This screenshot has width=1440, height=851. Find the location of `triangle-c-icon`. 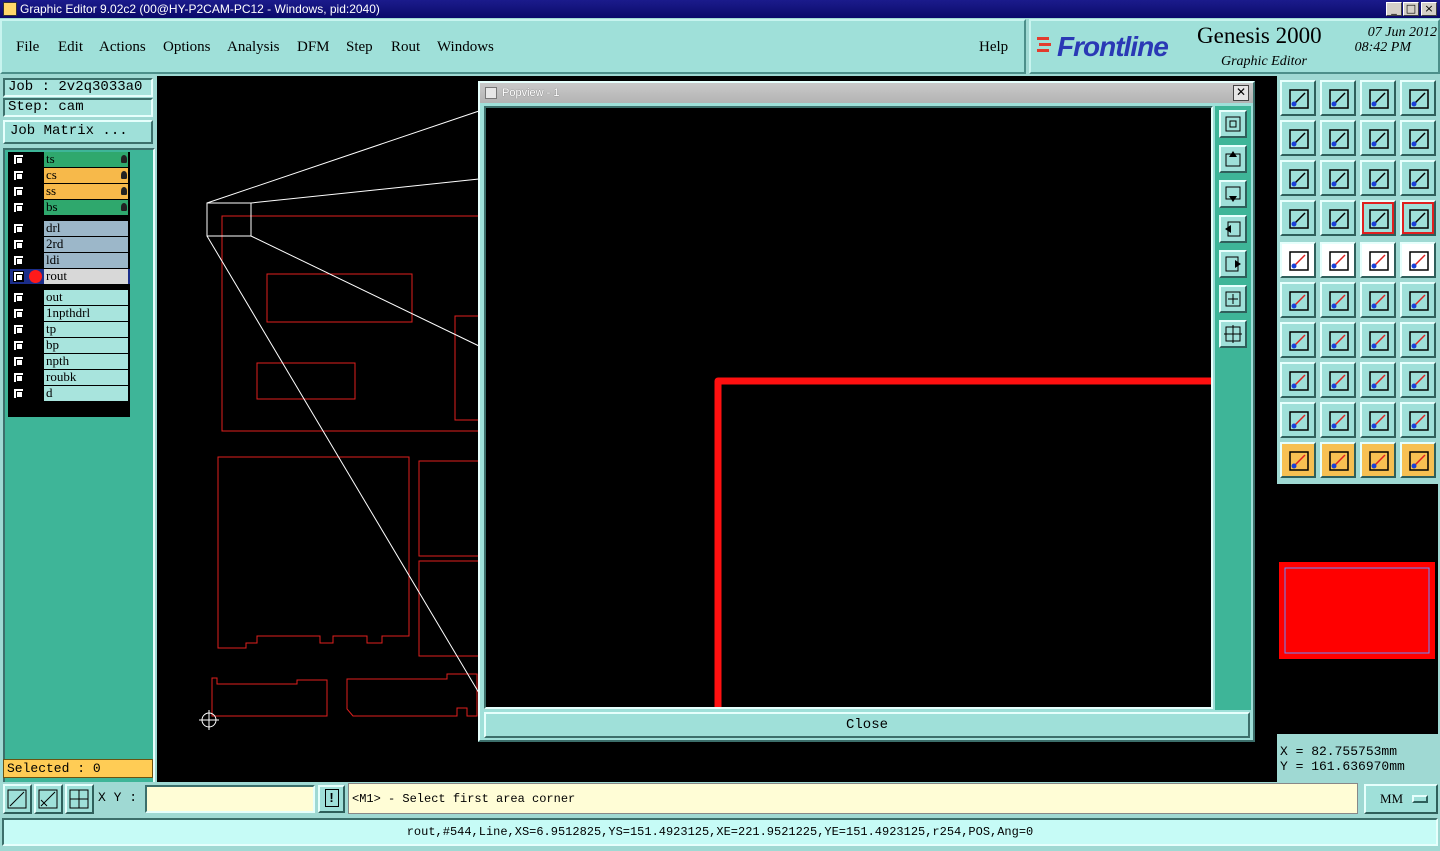

triangle-c-icon is located at coordinates (1418, 420).